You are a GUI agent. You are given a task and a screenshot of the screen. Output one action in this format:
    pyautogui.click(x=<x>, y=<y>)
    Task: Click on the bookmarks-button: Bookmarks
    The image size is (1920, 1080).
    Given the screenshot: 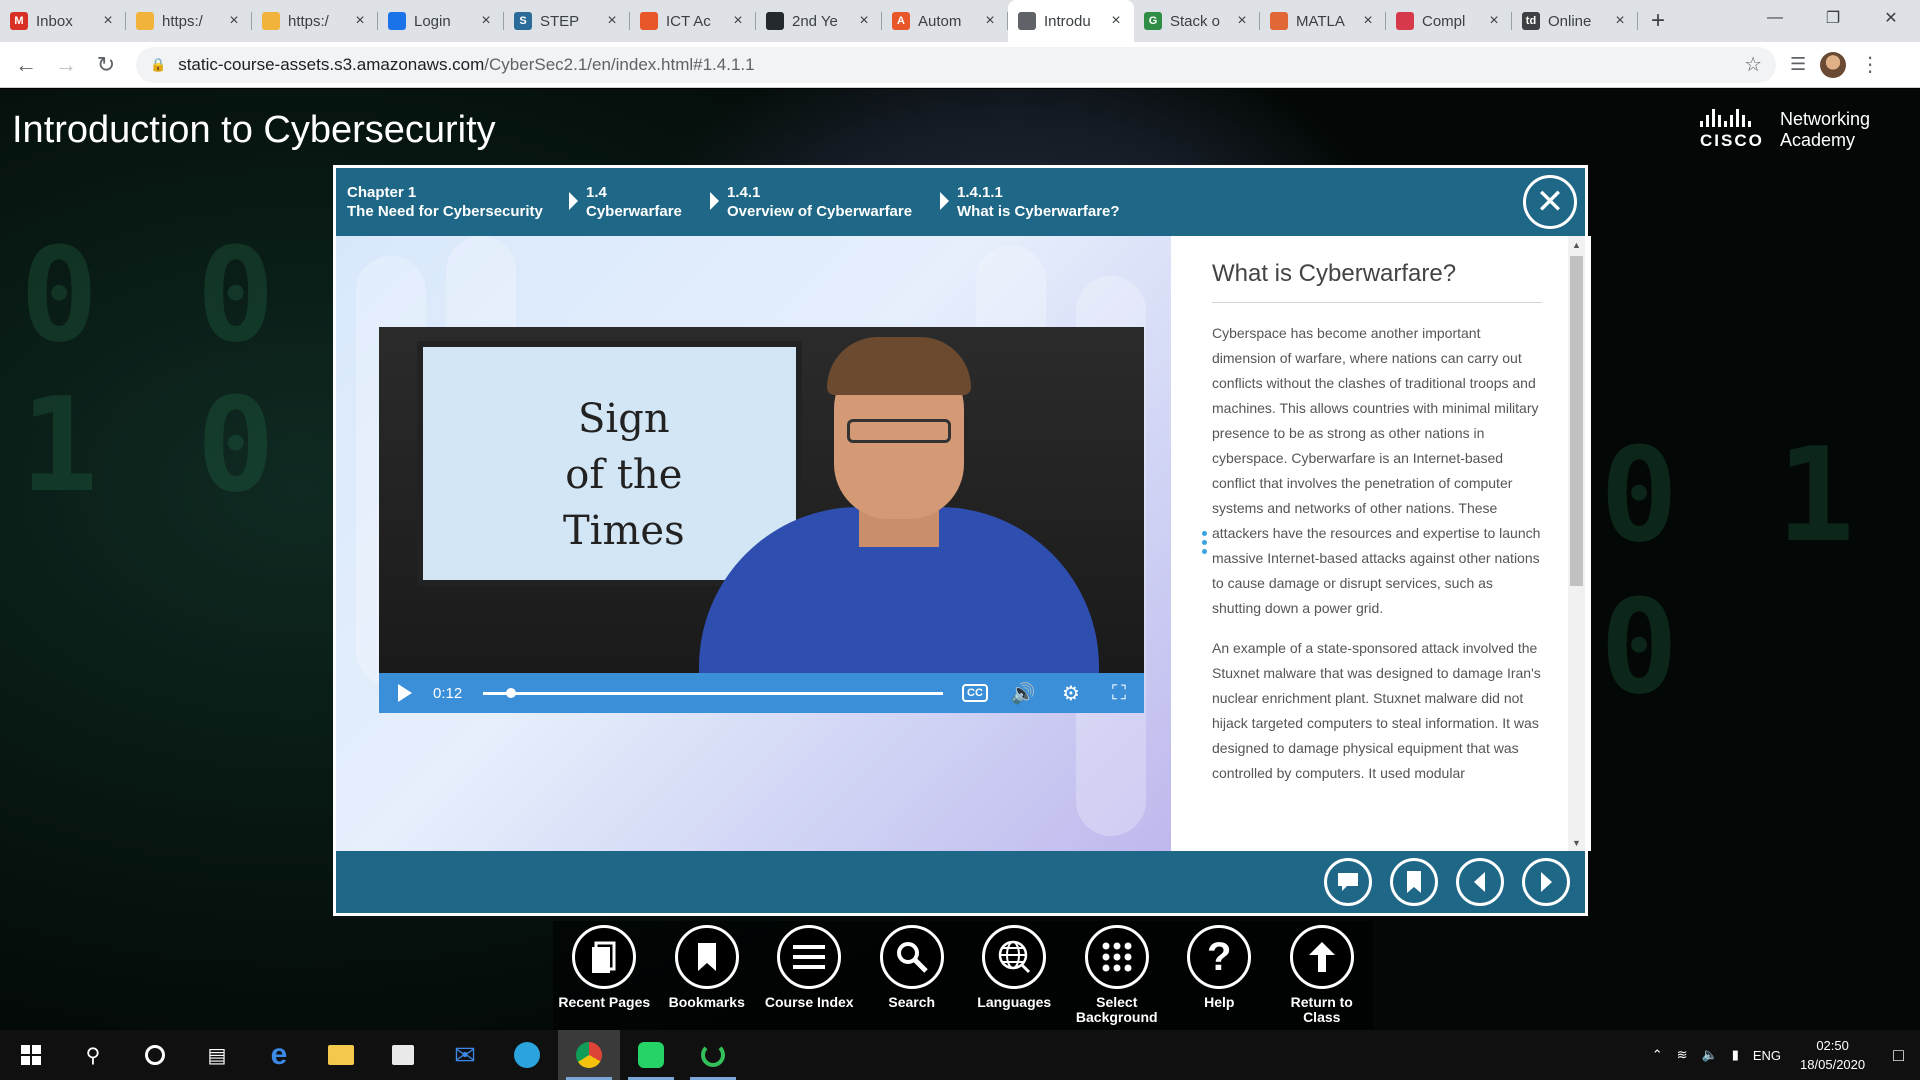 What is the action you would take?
    pyautogui.click(x=707, y=975)
    